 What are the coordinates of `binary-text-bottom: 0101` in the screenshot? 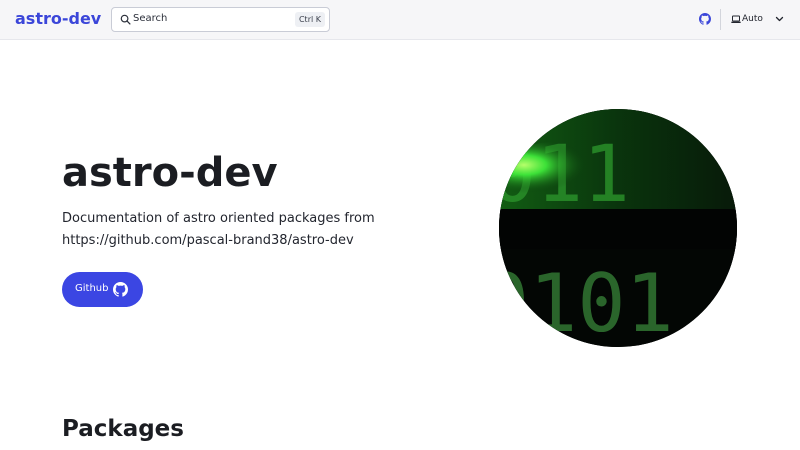 It's located at (586, 302).